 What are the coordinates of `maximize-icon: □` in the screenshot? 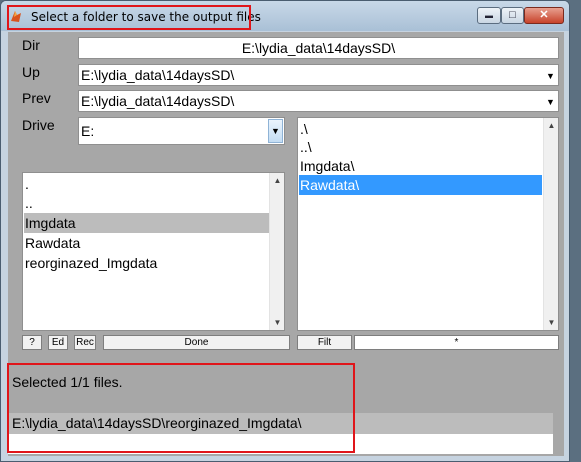 It's located at (512, 15).